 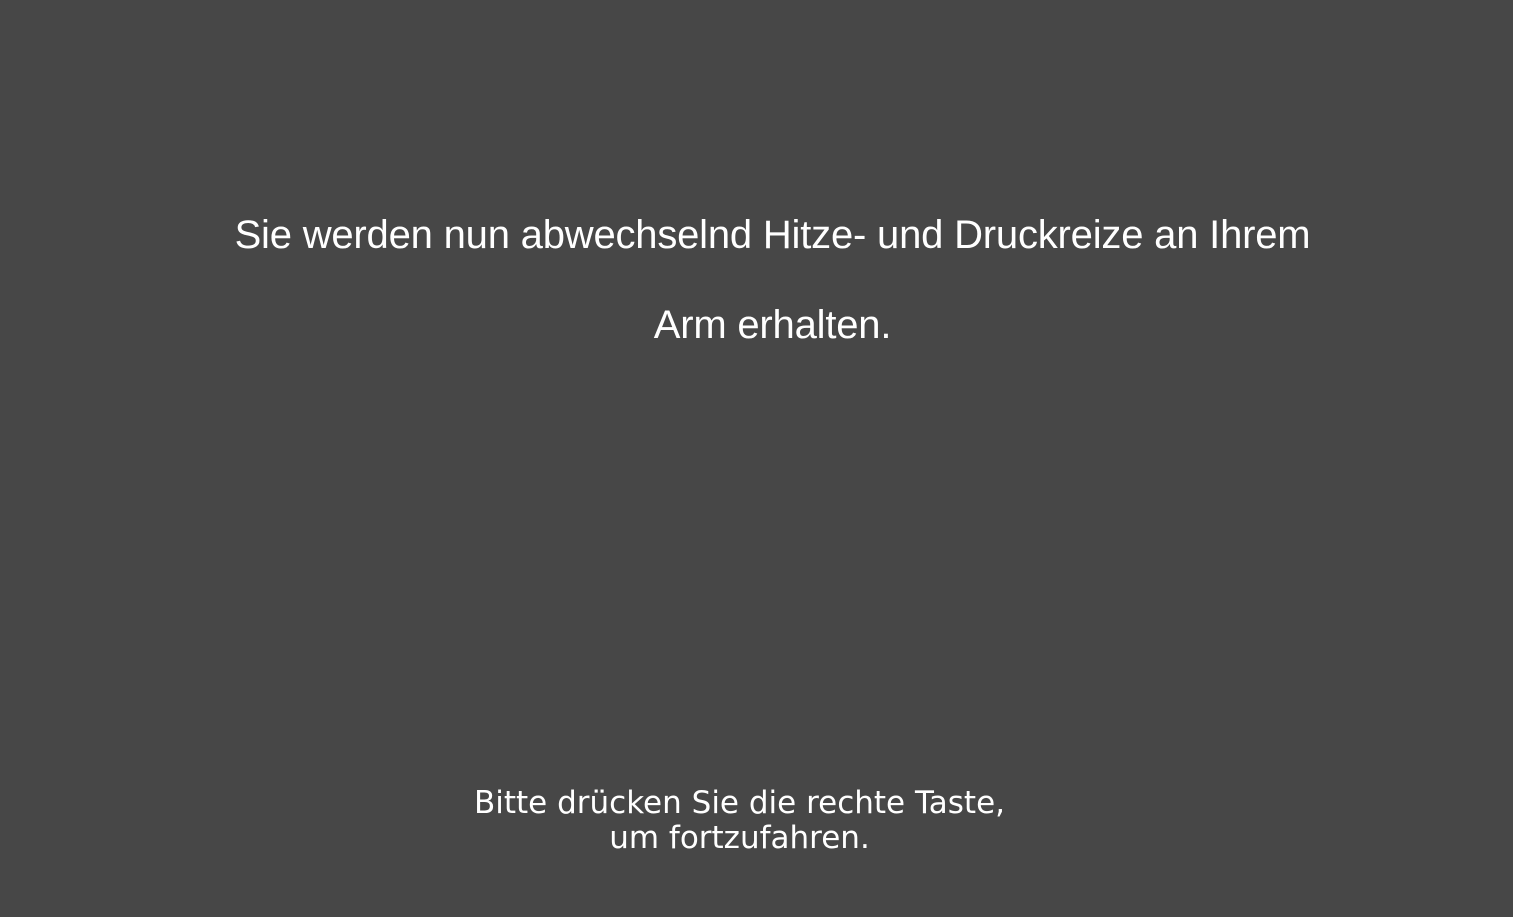 I want to click on instruction-line-2: Arm erhalten., so click(x=772, y=325).